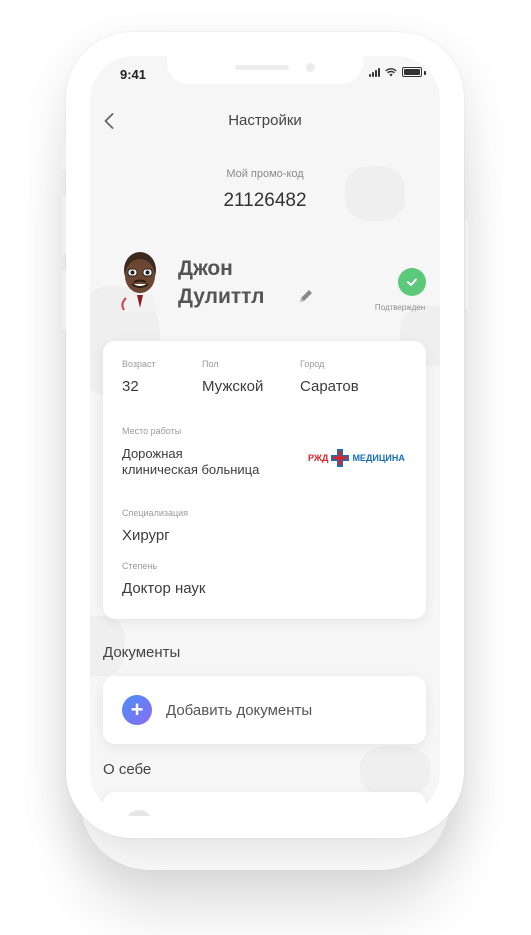  Describe the element at coordinates (139, 364) in the screenshot. I see `age-label: Возраст` at that location.